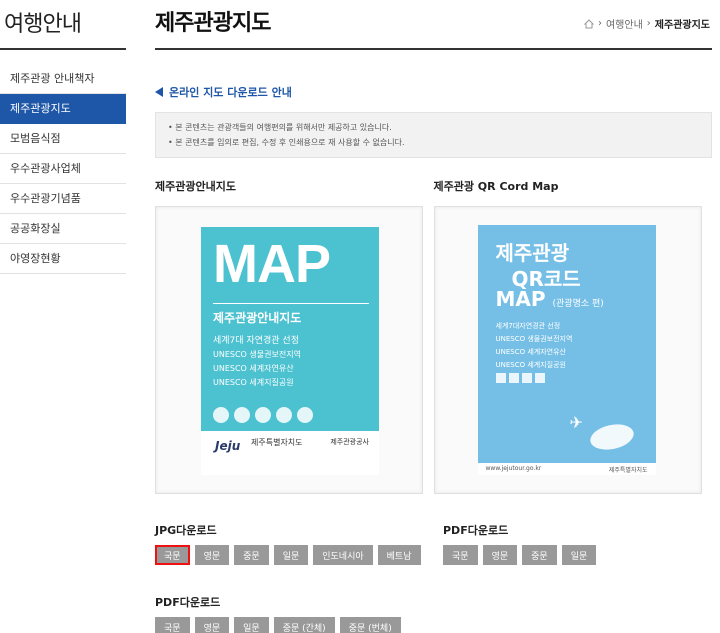 The width and height of the screenshot is (720, 633). I want to click on pdf-korean-button: 국문, so click(172, 625).